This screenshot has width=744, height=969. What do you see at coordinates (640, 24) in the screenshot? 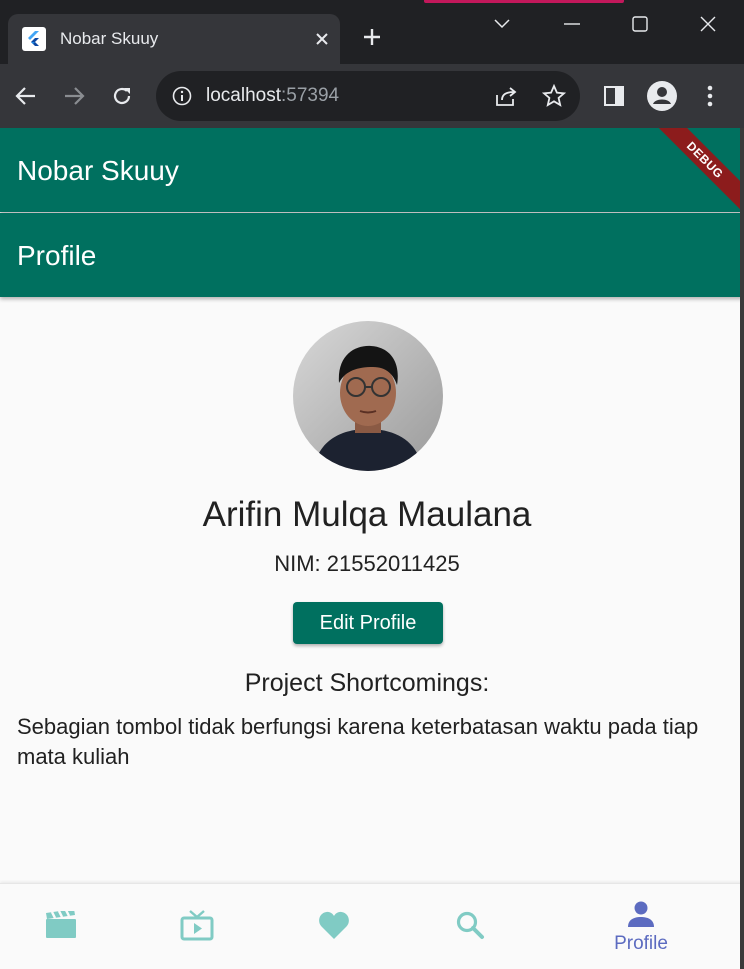
I see `maximize-icon` at bounding box center [640, 24].